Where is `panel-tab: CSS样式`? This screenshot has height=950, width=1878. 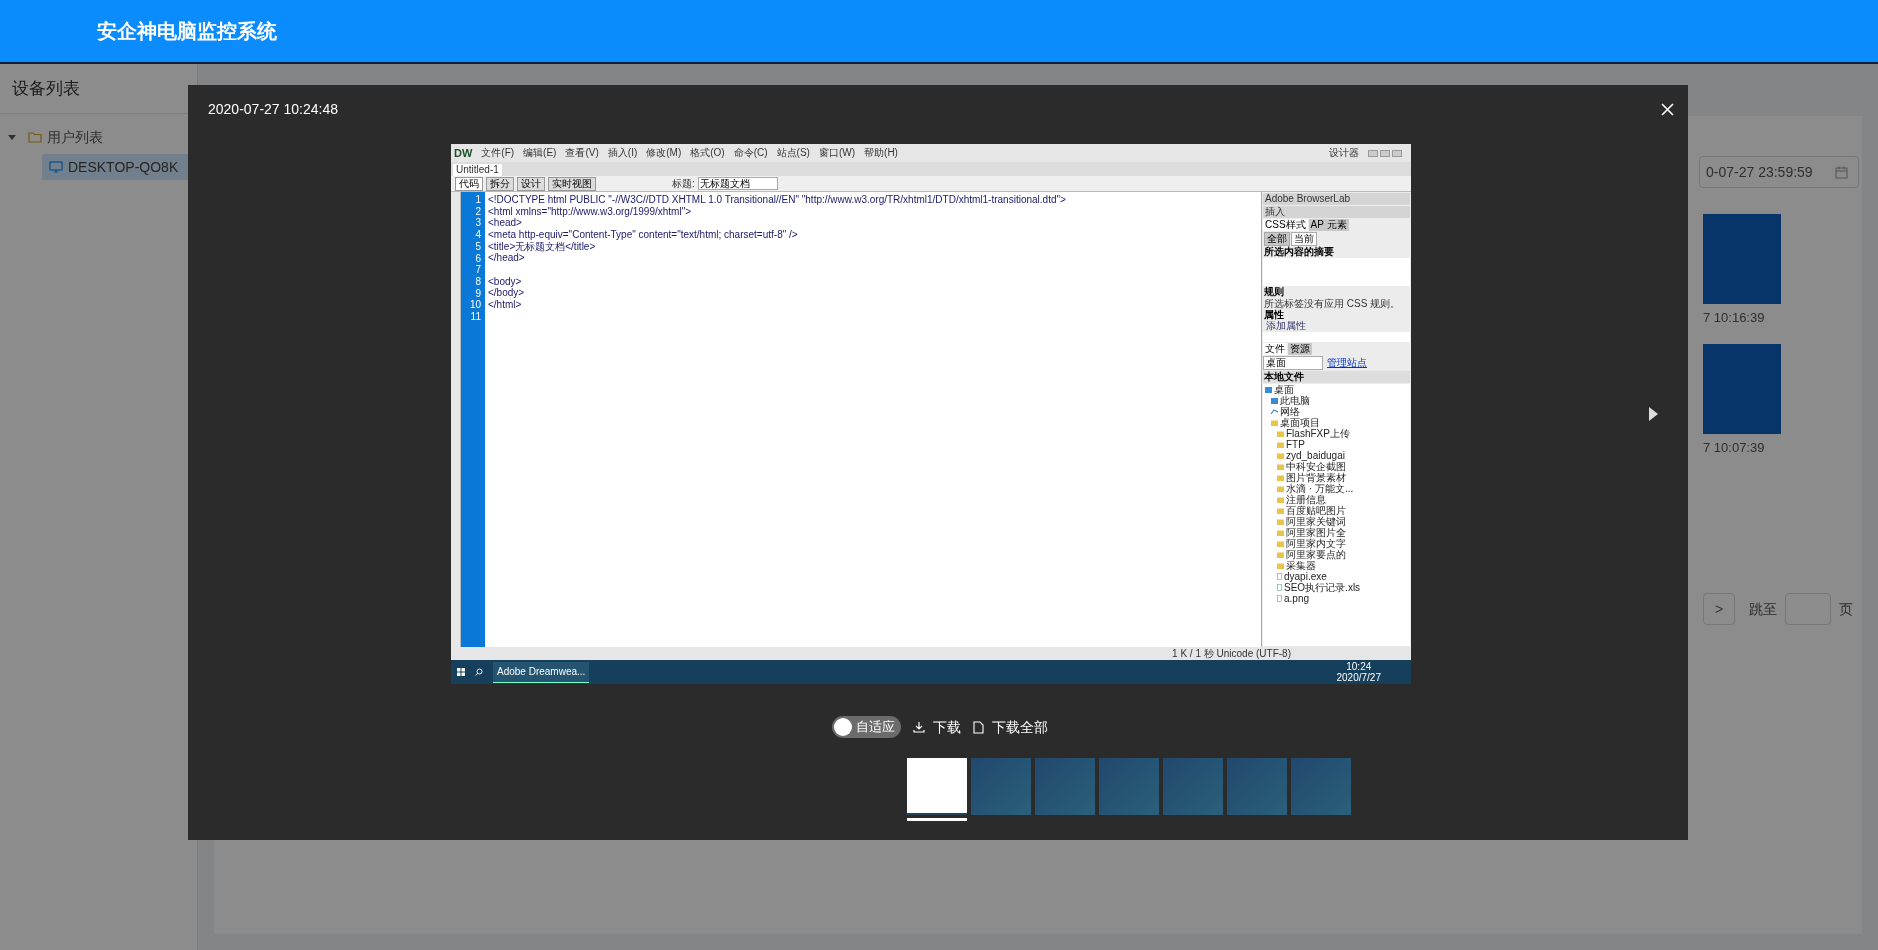 panel-tab: CSS样式 is located at coordinates (1285, 225).